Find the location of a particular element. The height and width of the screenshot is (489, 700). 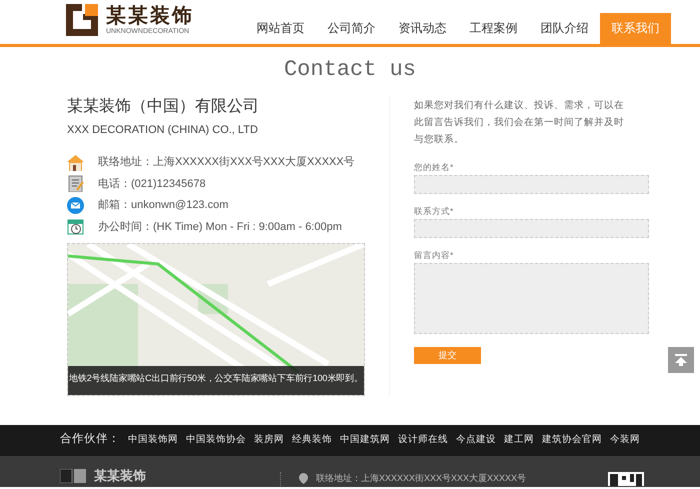

partner-link: 今点建设 is located at coordinates (476, 440).